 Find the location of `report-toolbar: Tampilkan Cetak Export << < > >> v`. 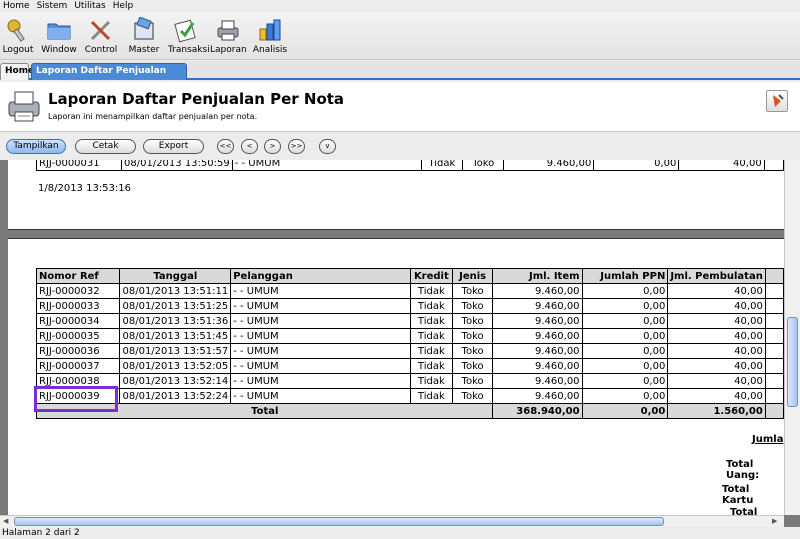

report-toolbar: Tampilkan Cetak Export << < > >> v is located at coordinates (400, 147).